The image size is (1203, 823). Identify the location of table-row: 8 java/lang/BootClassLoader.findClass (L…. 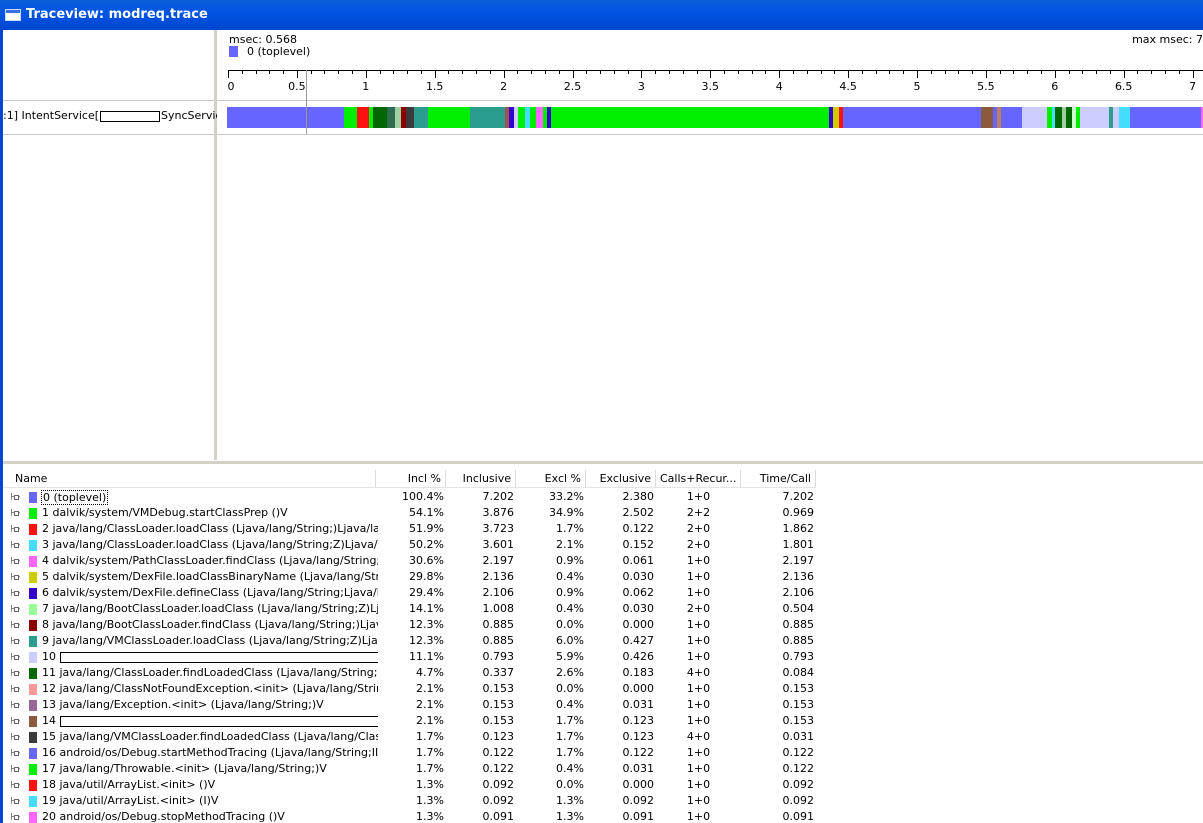
(409, 625).